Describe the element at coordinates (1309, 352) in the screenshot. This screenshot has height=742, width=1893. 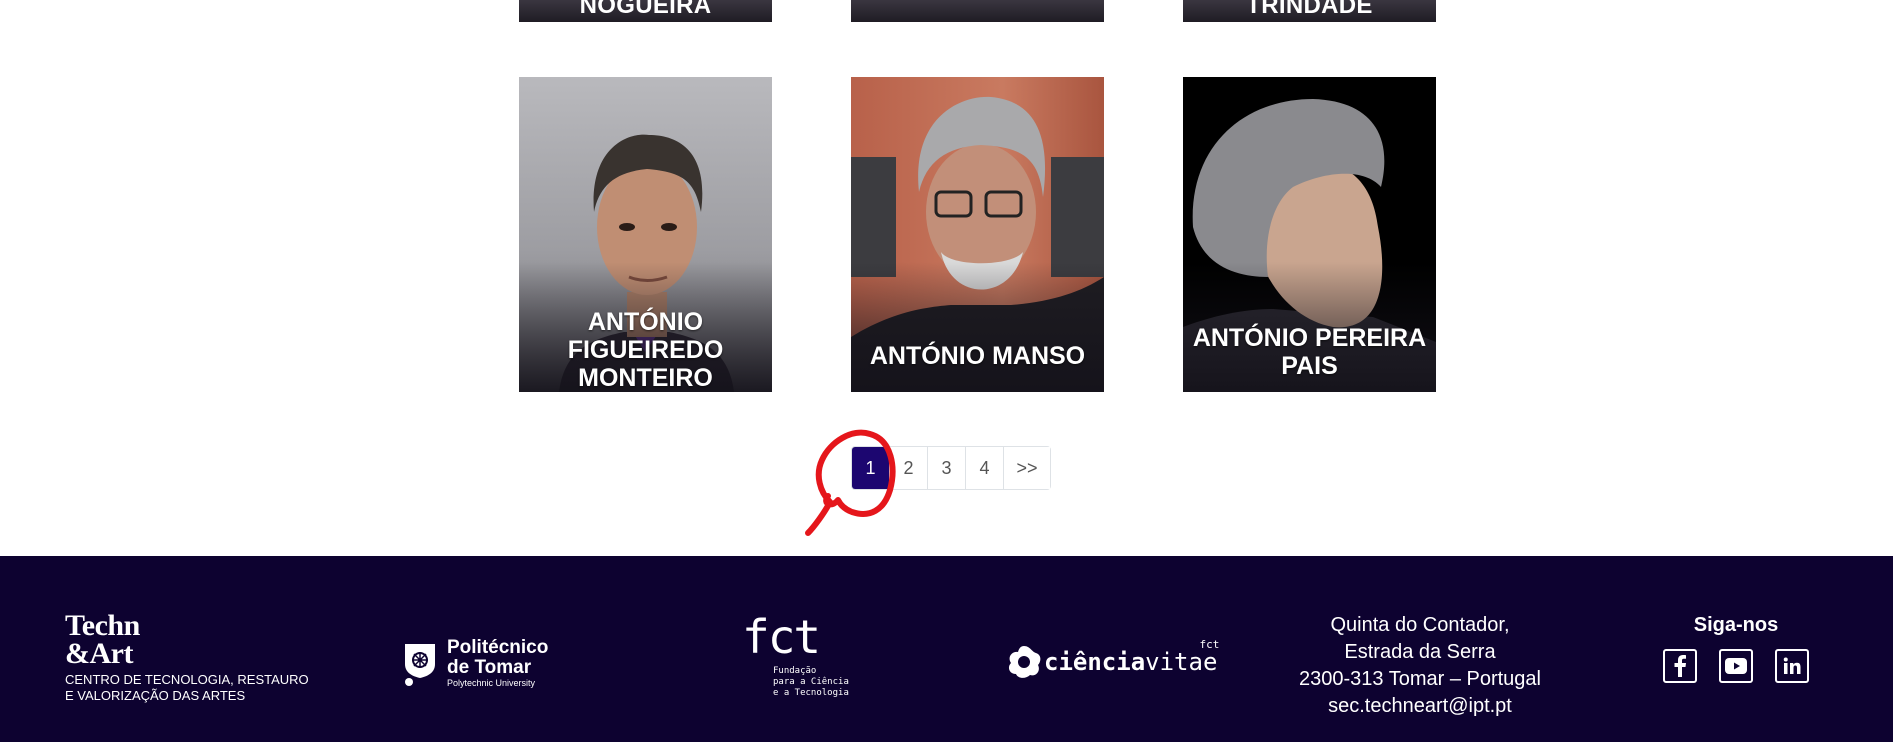
I see `team-card-name: ANTÓNIO PEREIRA PAIS` at that location.